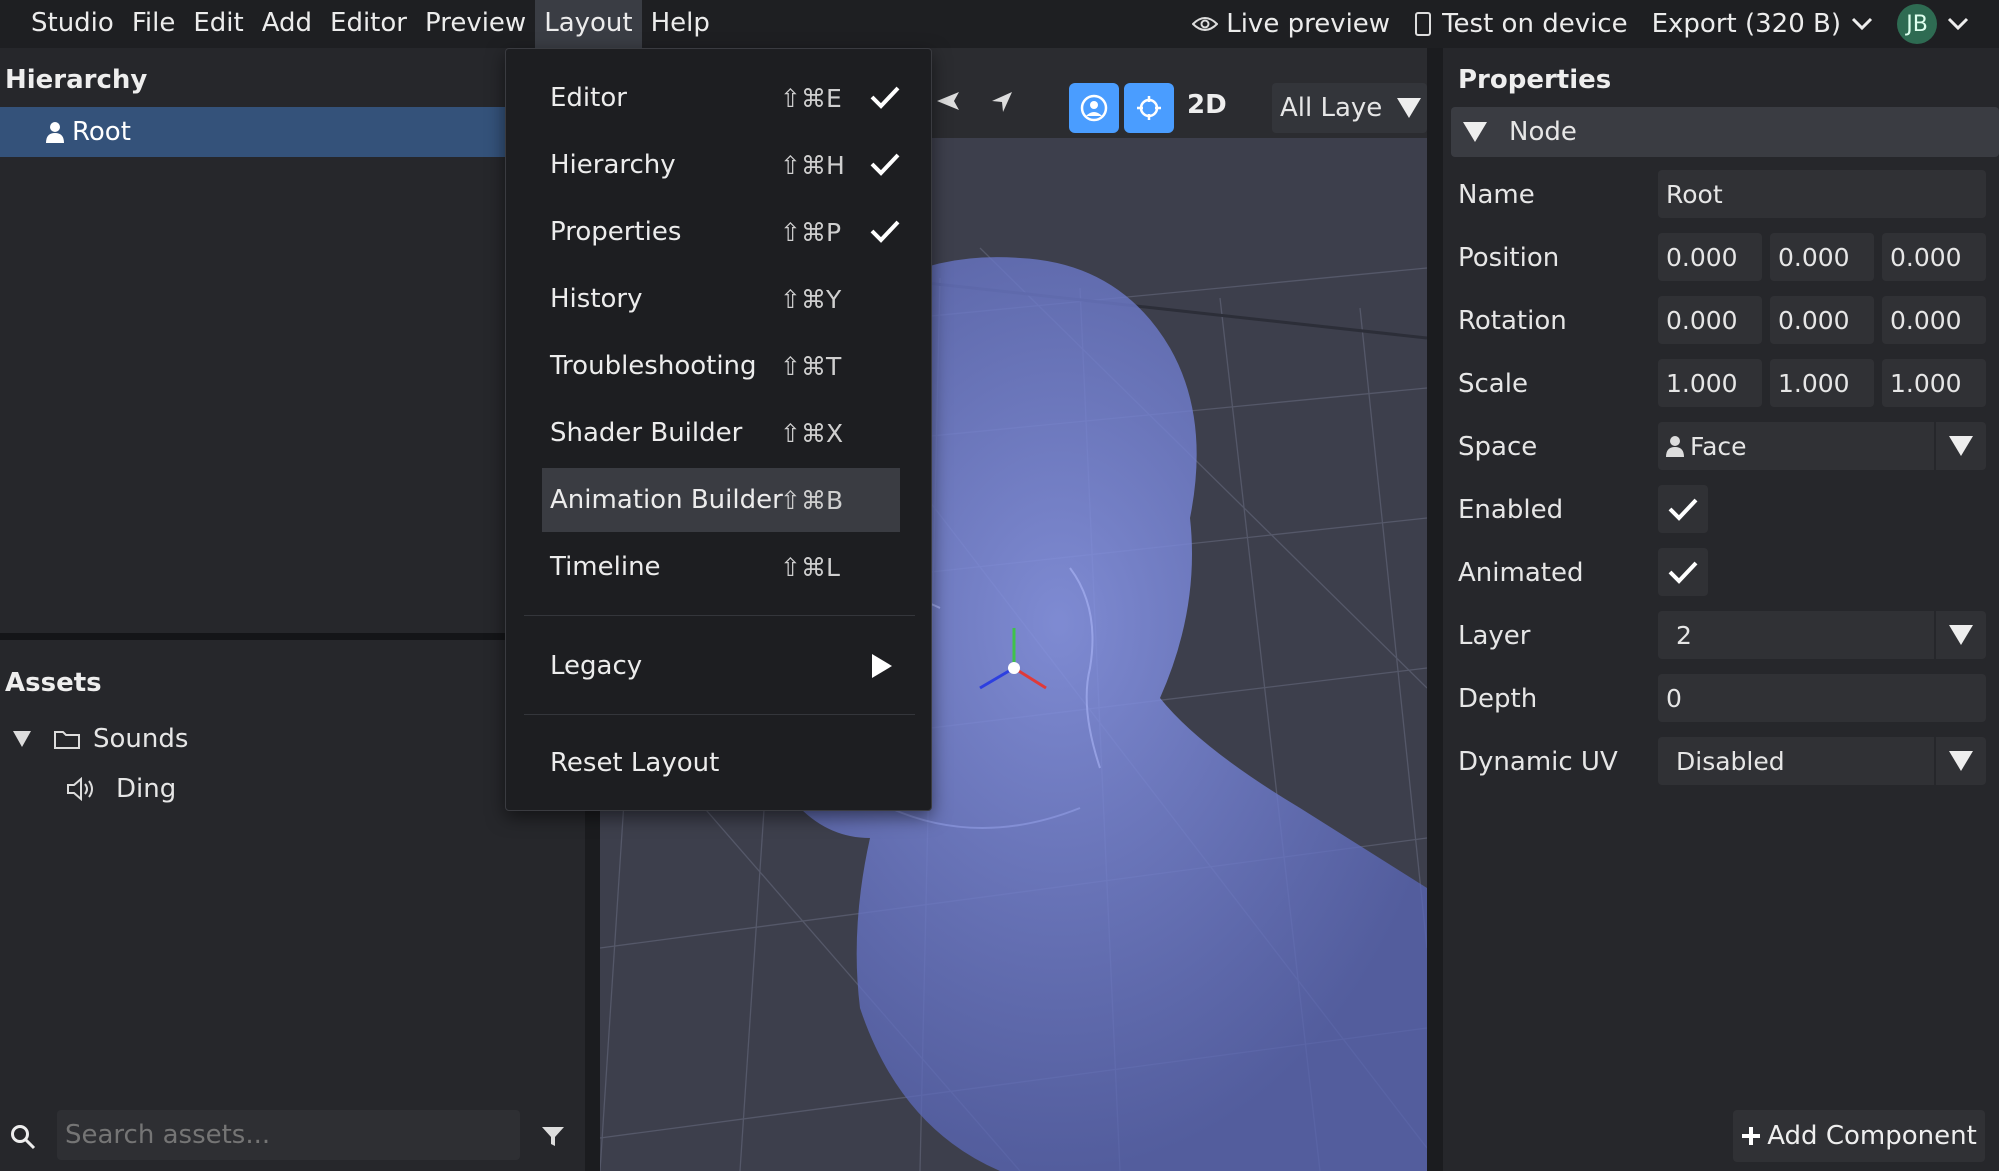 Image resolution: width=1999 pixels, height=1171 pixels. What do you see at coordinates (811, 299) in the screenshot?
I see `menu-item-shortcut: ⇧⌘Y` at bounding box center [811, 299].